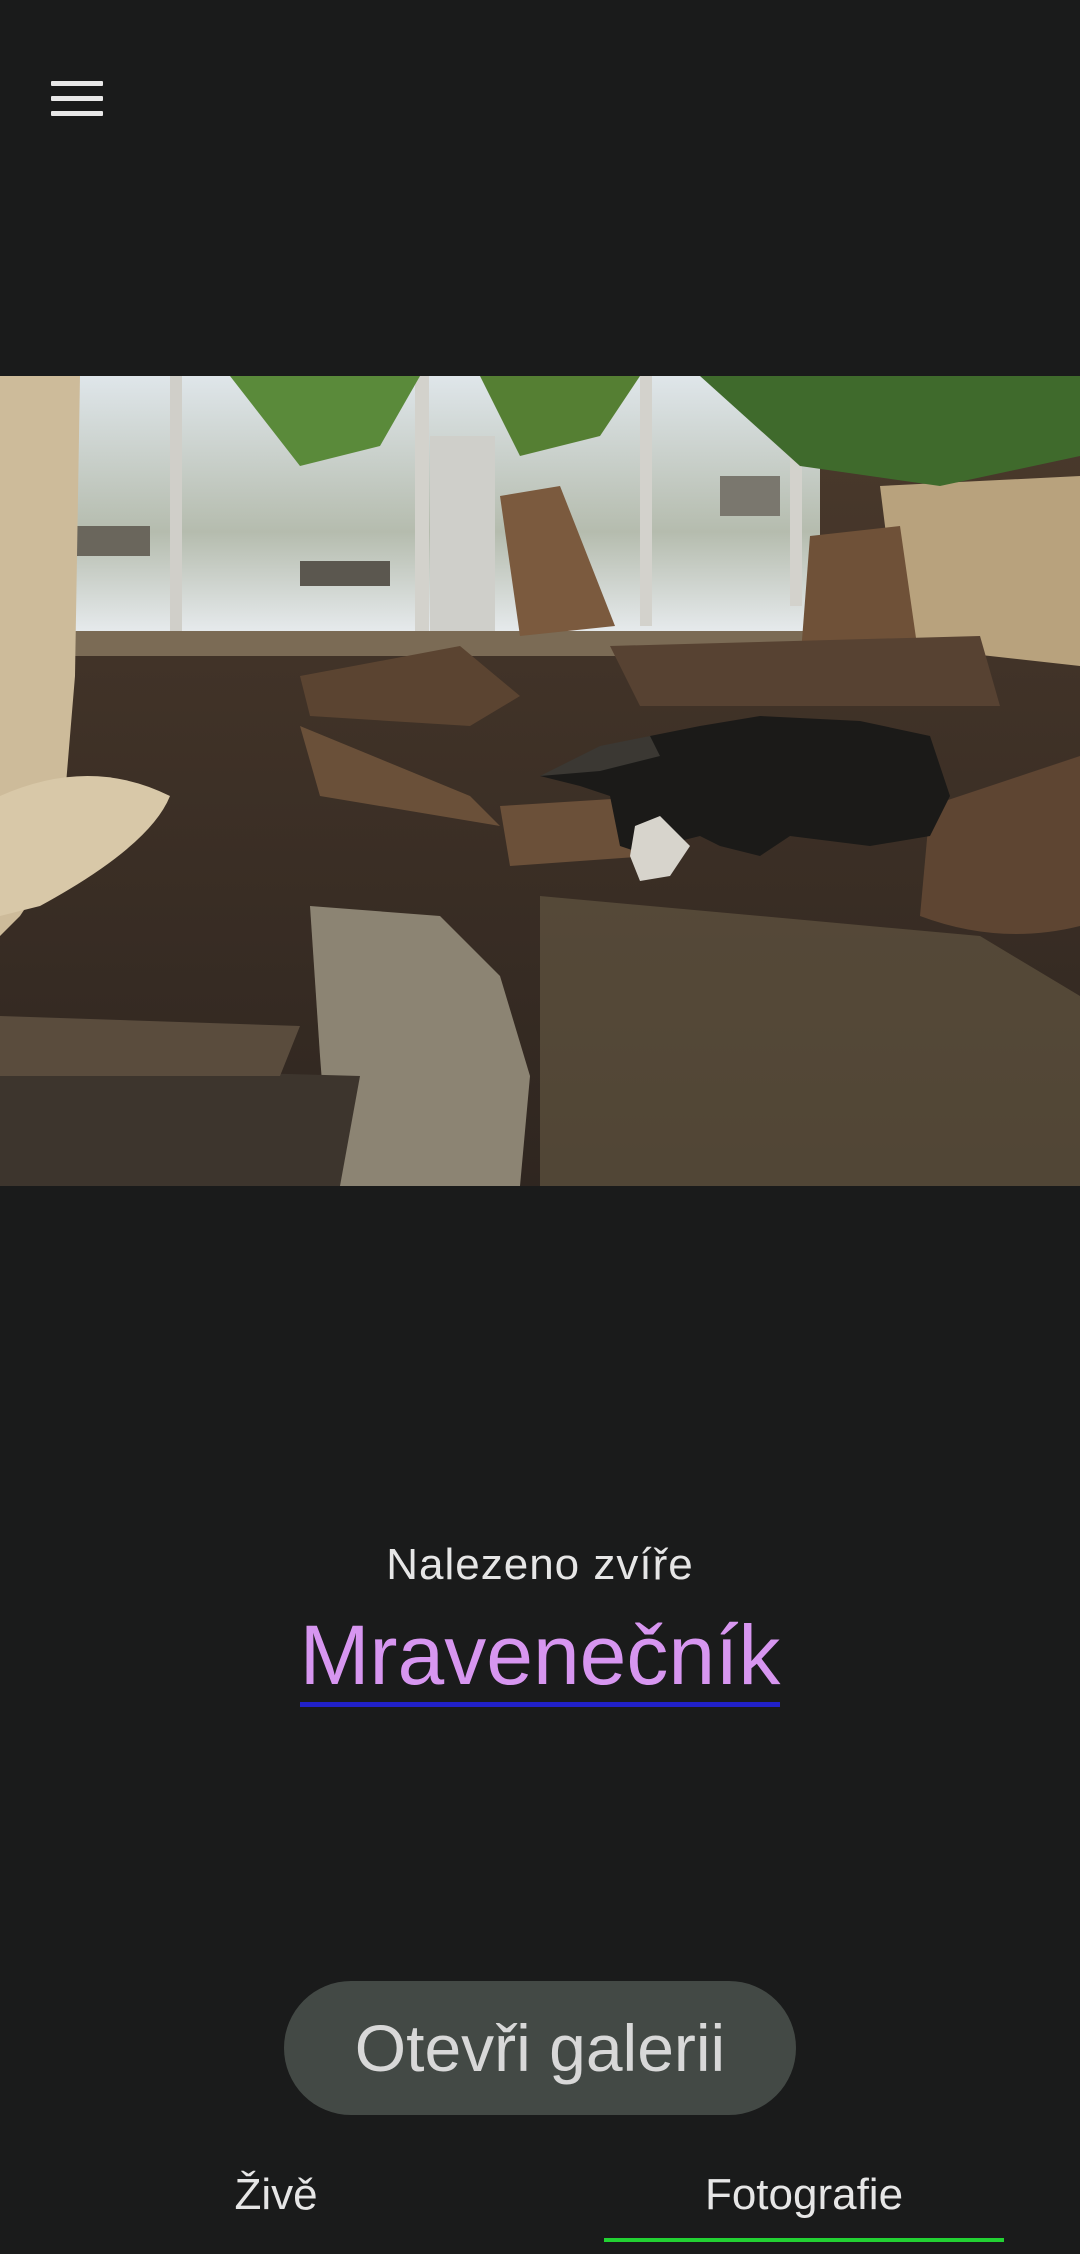 The width and height of the screenshot is (1080, 2254). What do you see at coordinates (540, 2048) in the screenshot?
I see `open-gallery-button: Otevři galerii` at bounding box center [540, 2048].